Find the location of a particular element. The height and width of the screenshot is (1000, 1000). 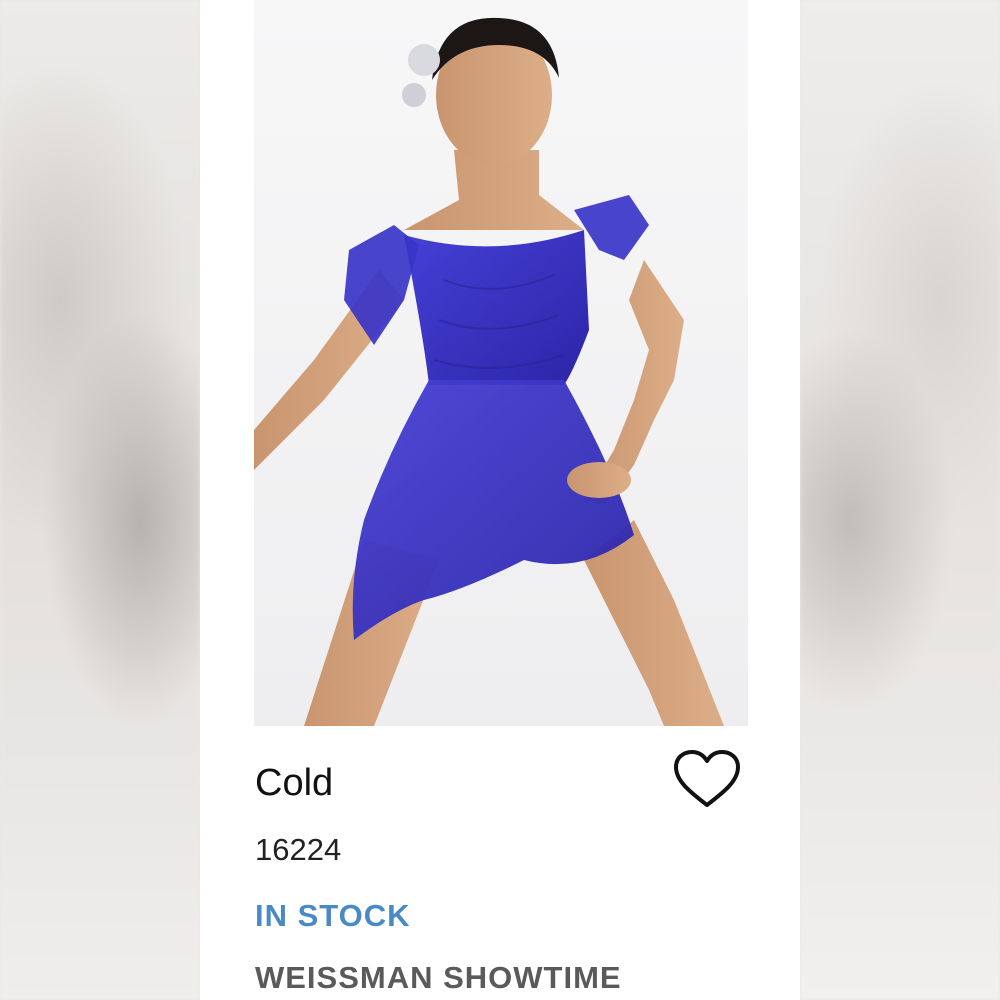

heart-outline-icon is located at coordinates (707, 778).